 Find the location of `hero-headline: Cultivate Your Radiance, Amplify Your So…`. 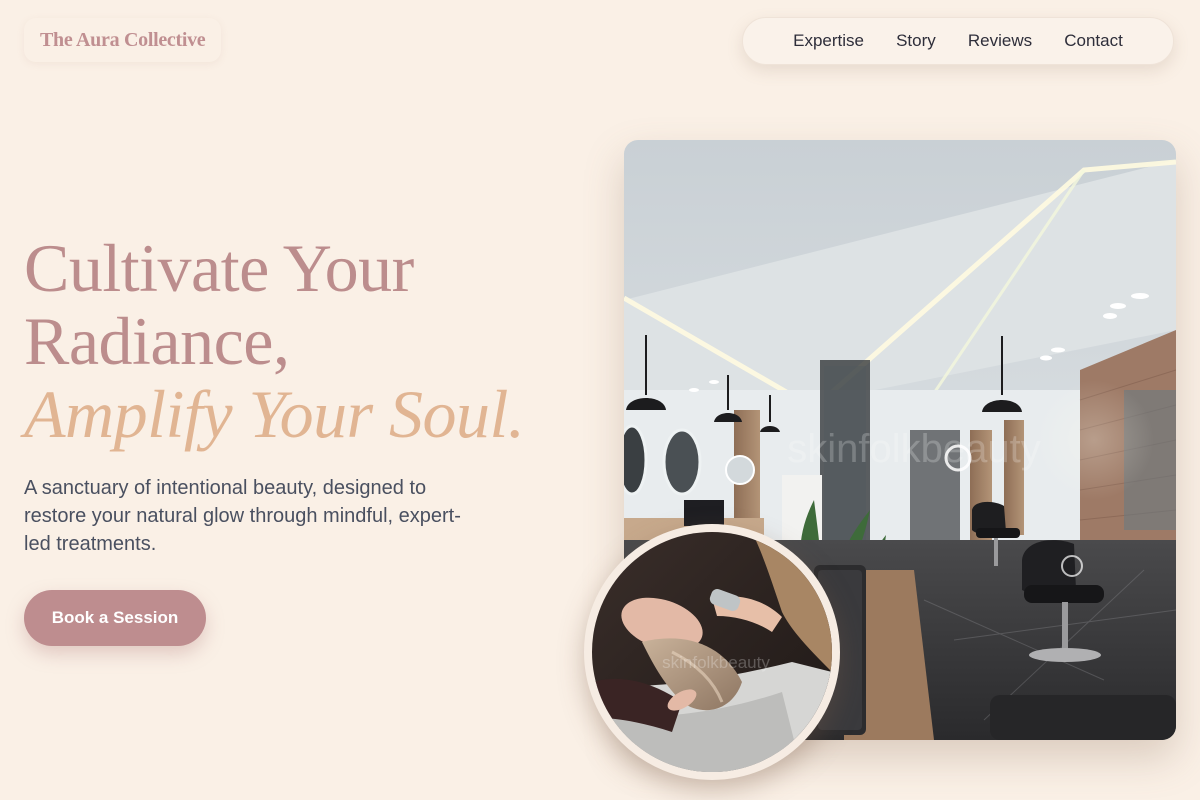

hero-headline: Cultivate Your Radiance, Amplify Your So… is located at coordinates (274, 341).